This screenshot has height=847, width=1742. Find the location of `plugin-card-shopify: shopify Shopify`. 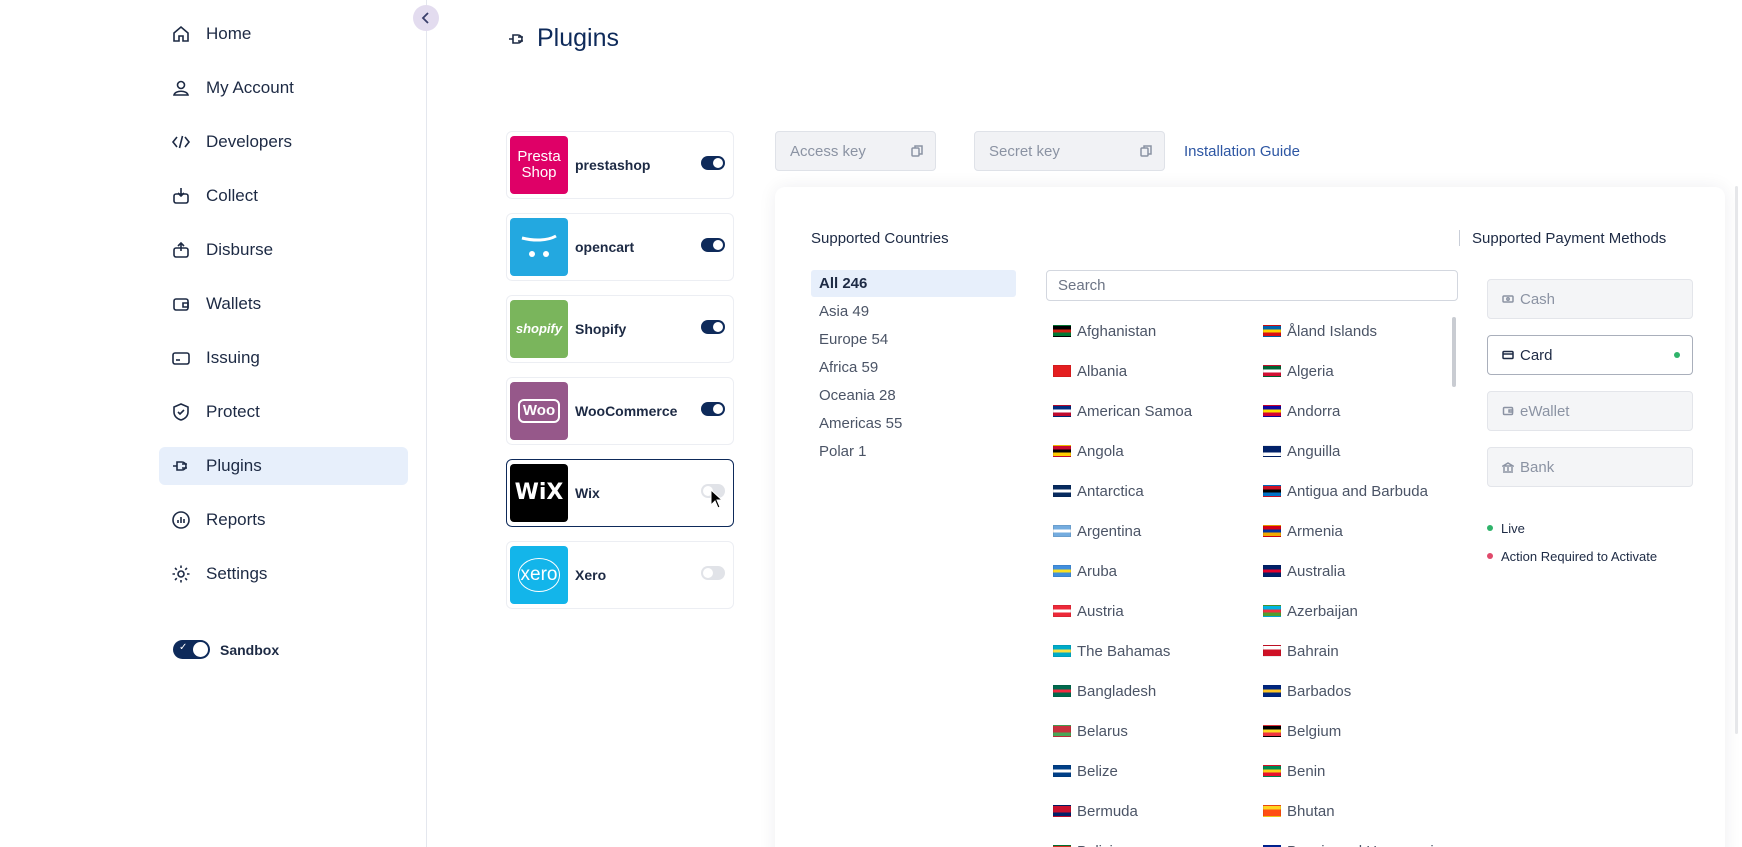

plugin-card-shopify: shopify Shopify is located at coordinates (620, 329).